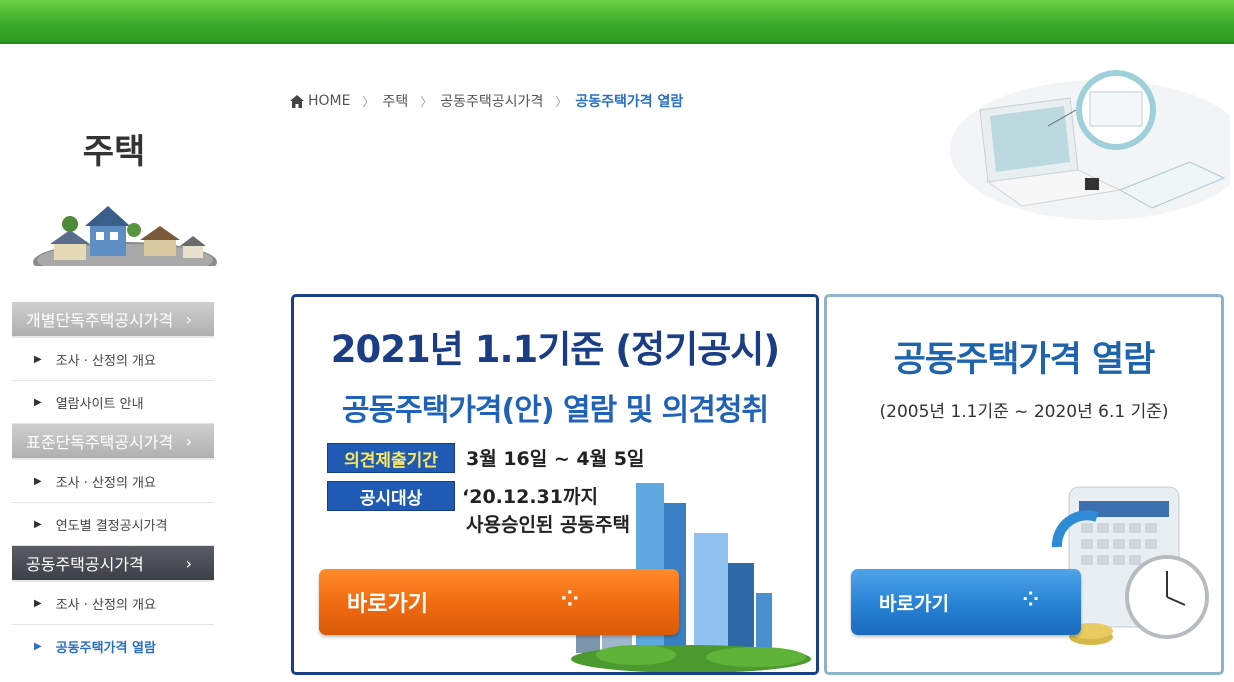 The image size is (1234, 682). What do you see at coordinates (555, 349) in the screenshot?
I see `banner-title: 2021년 1.1기준 (정기공시)` at bounding box center [555, 349].